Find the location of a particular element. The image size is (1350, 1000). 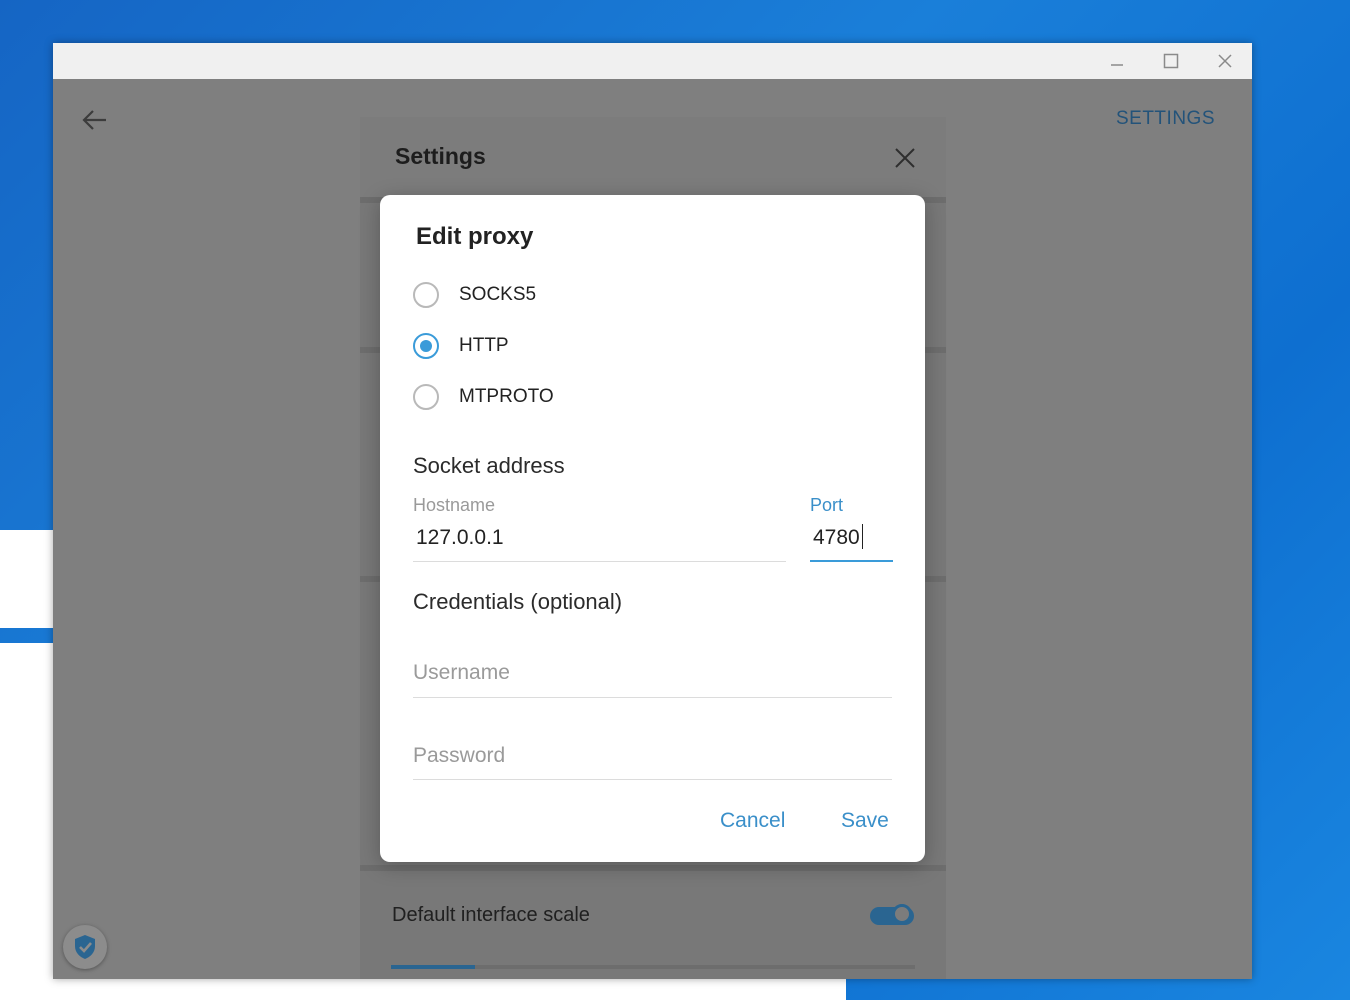

radio-label: SOCKS5 is located at coordinates (498, 294).